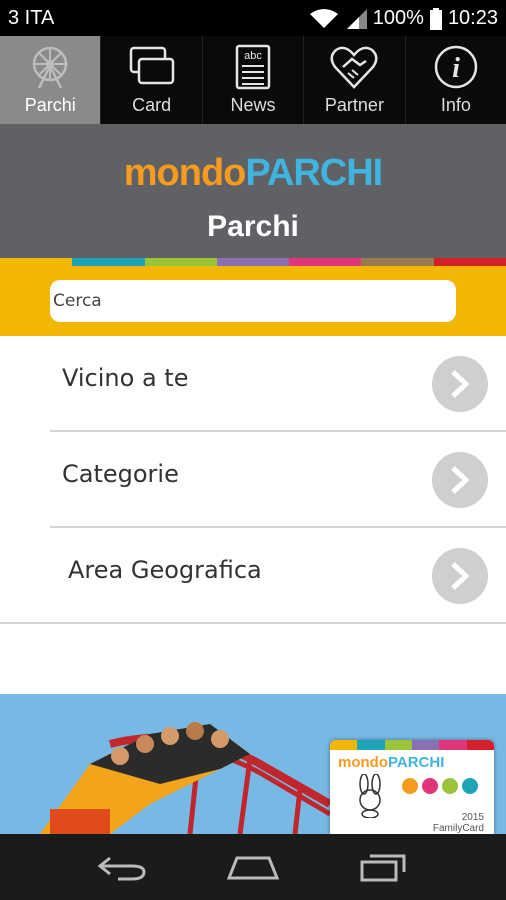 This screenshot has height=900, width=506. I want to click on handshake-heart-icon, so click(354, 67).